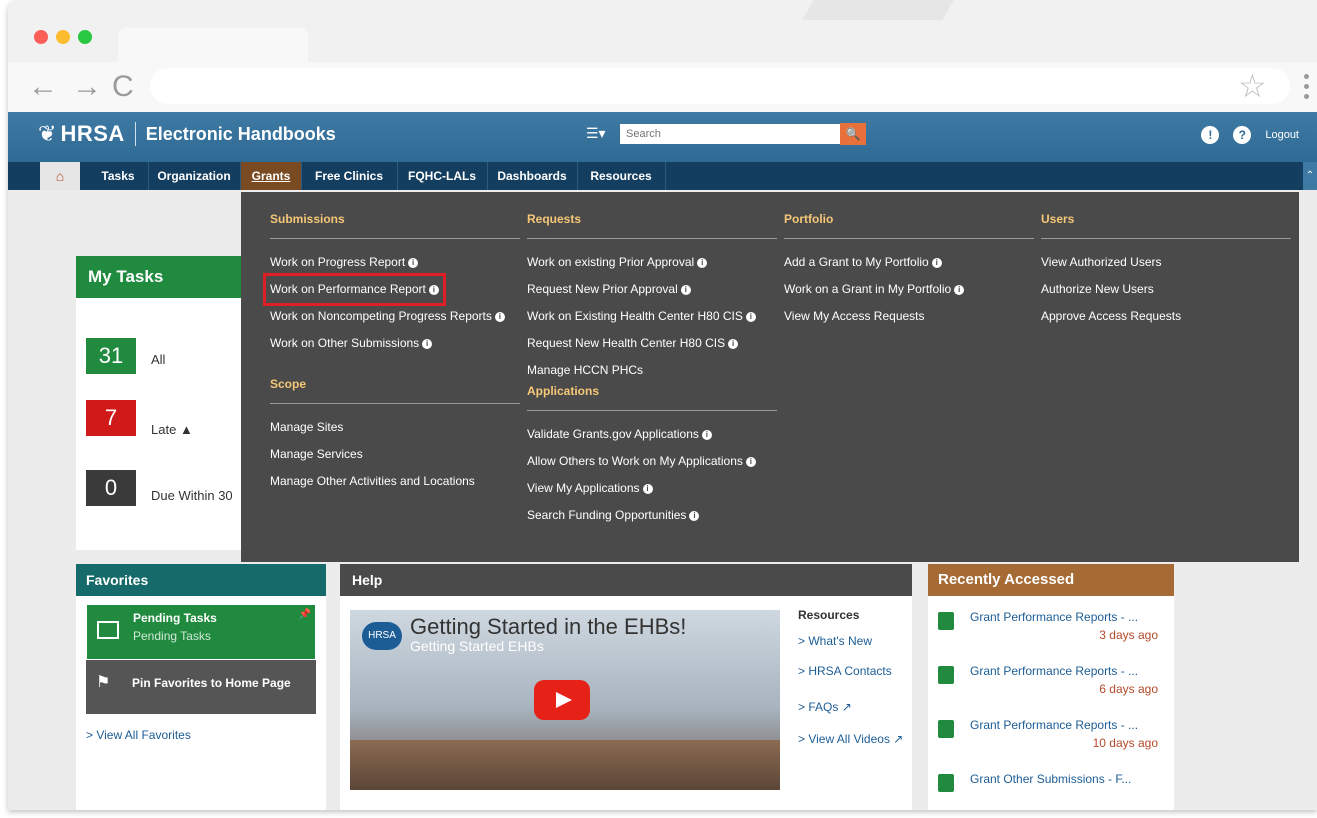 The height and width of the screenshot is (818, 1317). What do you see at coordinates (621, 176) in the screenshot?
I see `nav-resources: Resources` at bounding box center [621, 176].